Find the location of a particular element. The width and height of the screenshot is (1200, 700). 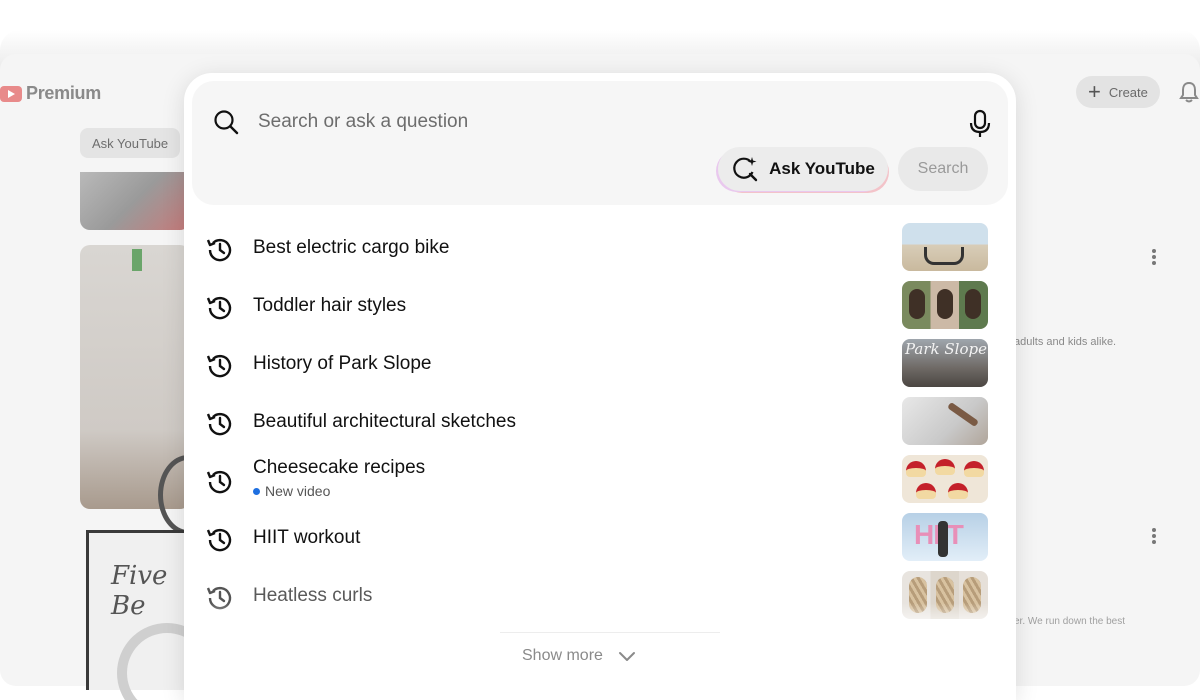

history-item: Best electric cargo bike is located at coordinates (600, 250).